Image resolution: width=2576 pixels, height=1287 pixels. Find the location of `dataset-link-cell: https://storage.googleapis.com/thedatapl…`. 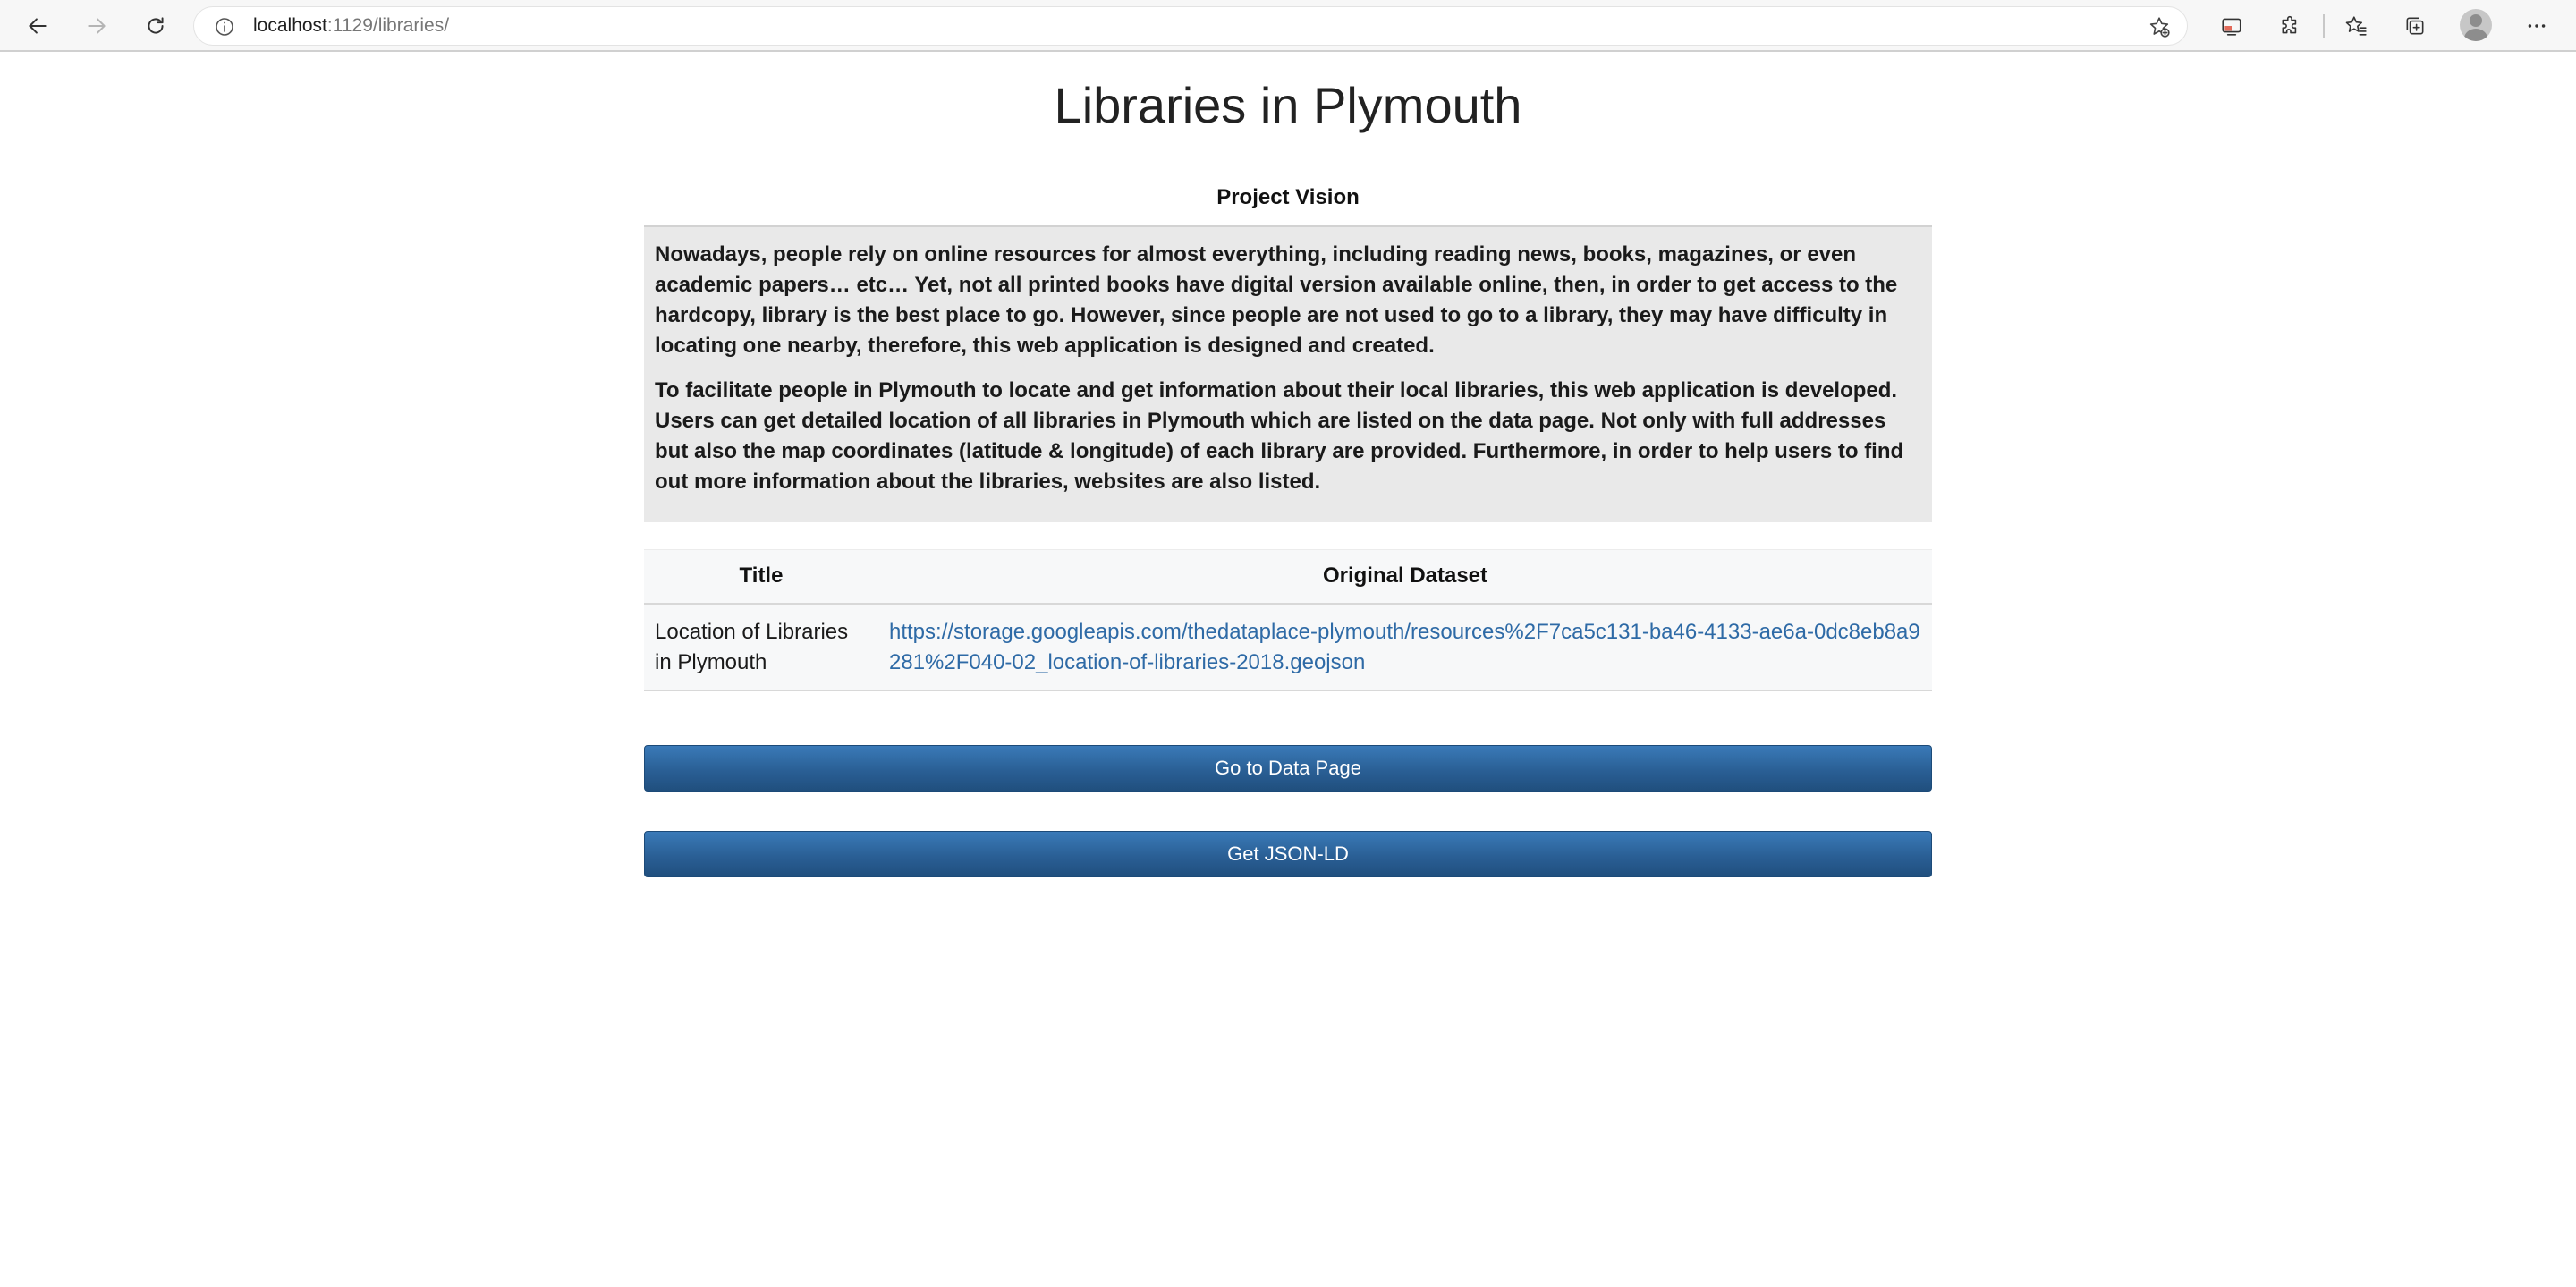

dataset-link-cell: https://storage.googleapis.com/thedatapl… is located at coordinates (1405, 647).